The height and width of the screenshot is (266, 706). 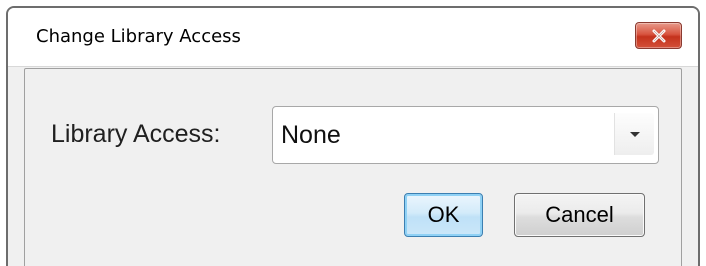 I want to click on chevron-down-icon, so click(x=635, y=134).